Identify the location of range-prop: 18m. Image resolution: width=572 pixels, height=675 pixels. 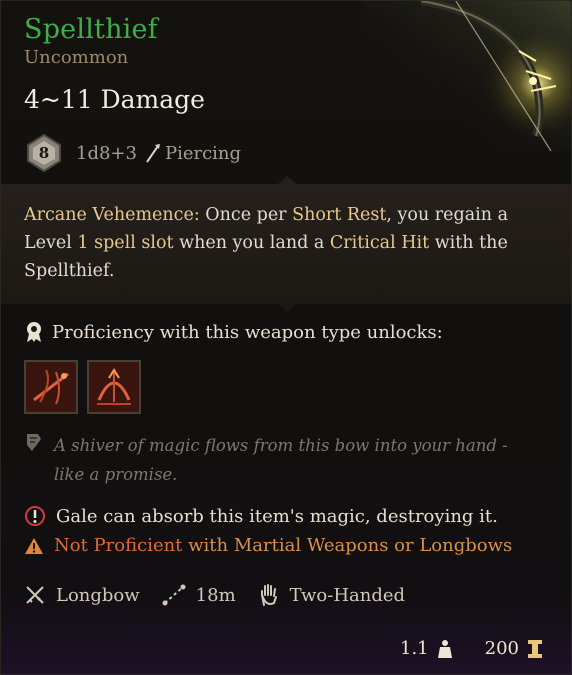
(199, 595).